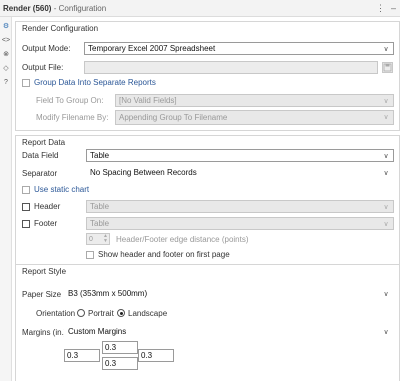 The height and width of the screenshot is (381, 400). I want to click on landscape-label: Landscape, so click(148, 313).